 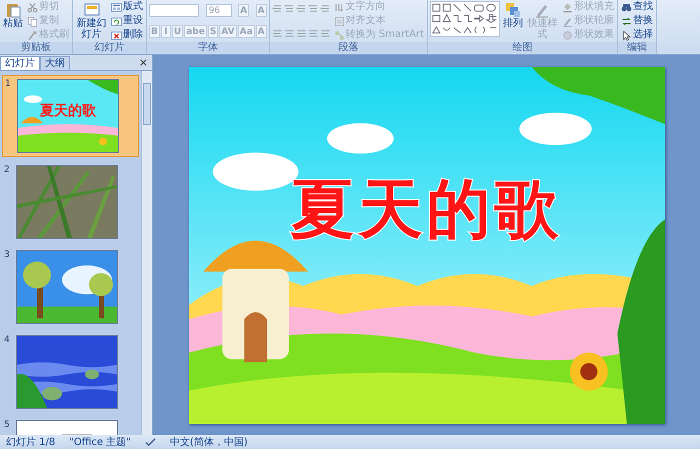 I want to click on group-label: 绘图, so click(x=522, y=48).